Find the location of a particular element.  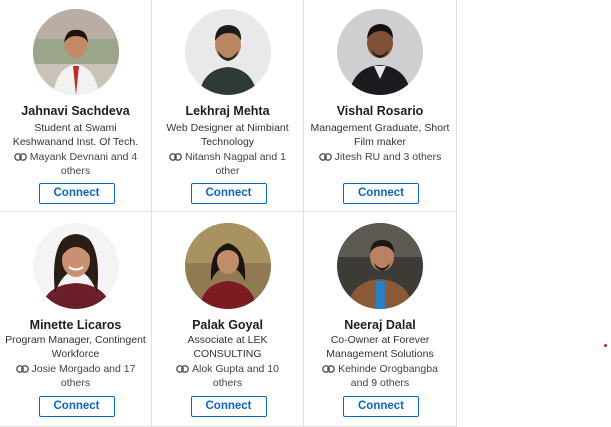

person-headline: Program Manager, Contingent Workforce is located at coordinates (75, 347).